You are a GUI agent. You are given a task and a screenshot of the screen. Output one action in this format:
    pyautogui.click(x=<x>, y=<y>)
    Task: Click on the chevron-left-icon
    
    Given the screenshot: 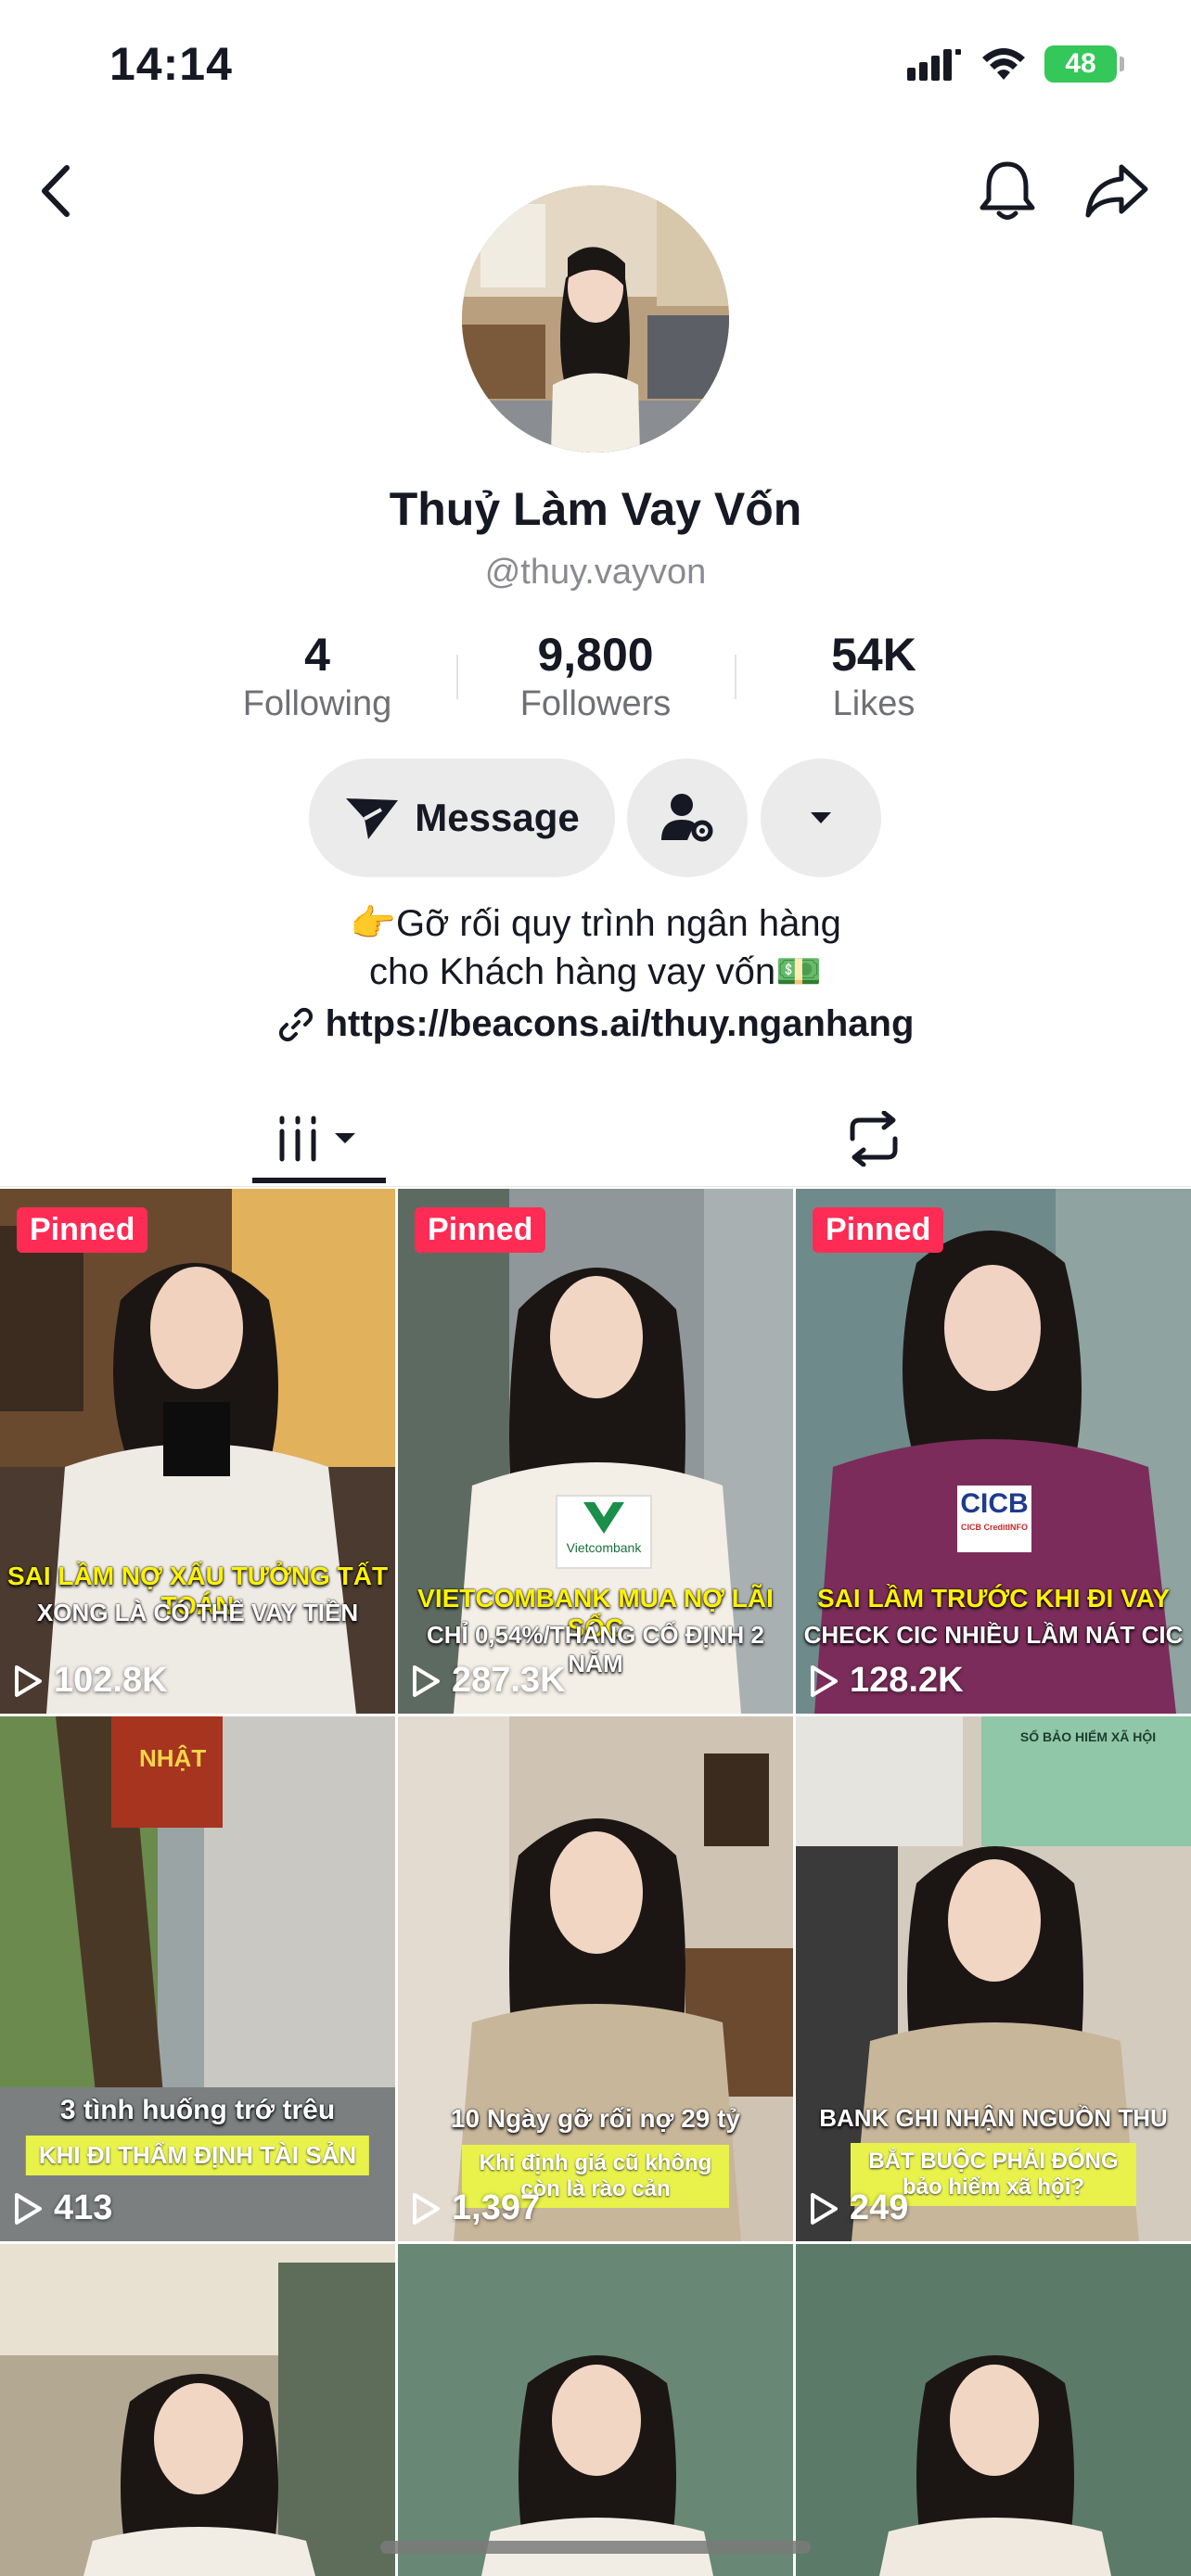 What is the action you would take?
    pyautogui.click(x=56, y=191)
    